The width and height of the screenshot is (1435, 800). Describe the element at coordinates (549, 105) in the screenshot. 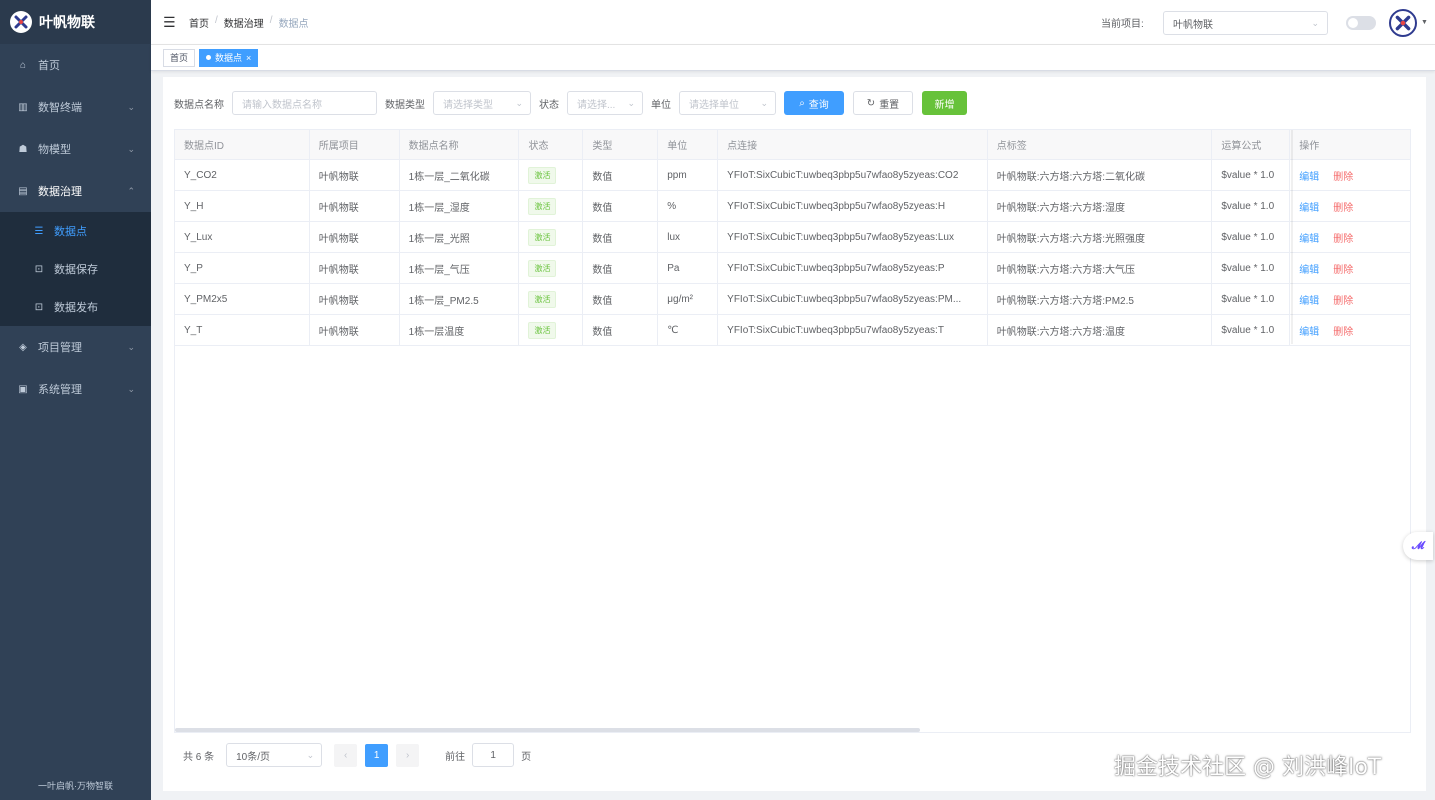

I see `status-label: 状态` at that location.